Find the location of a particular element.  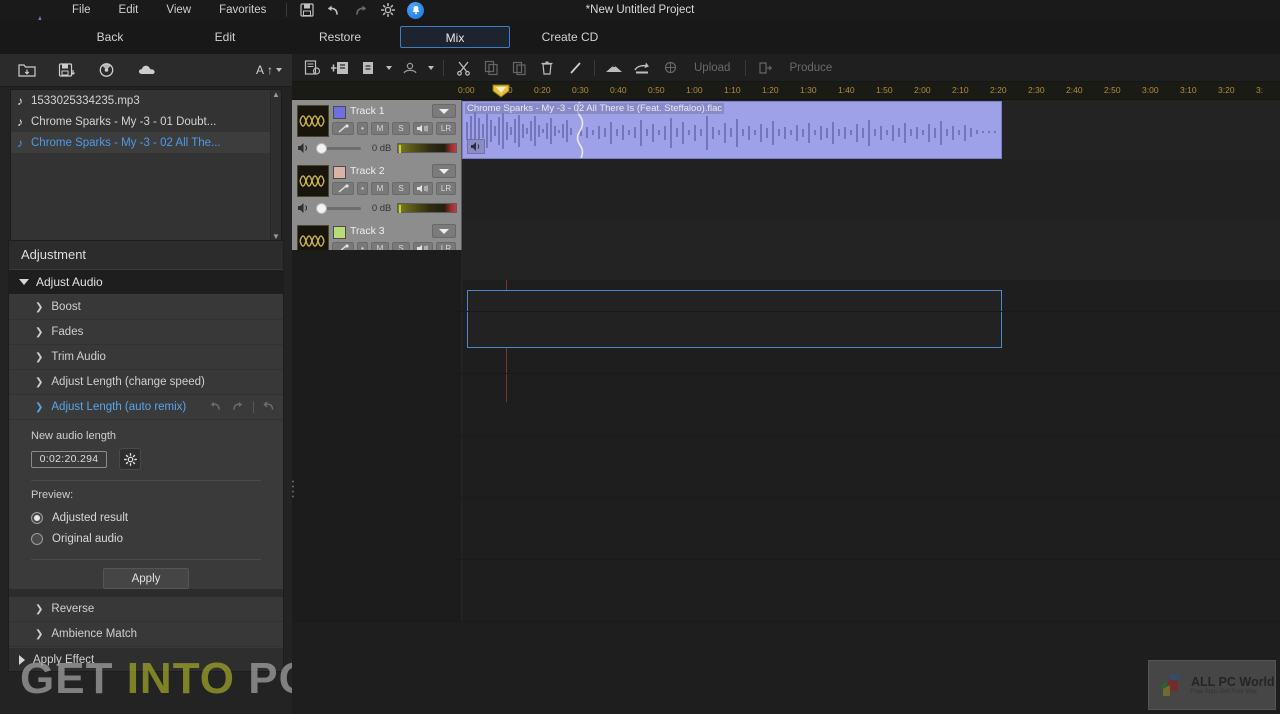

menu-edit: Edit is located at coordinates (129, 10).